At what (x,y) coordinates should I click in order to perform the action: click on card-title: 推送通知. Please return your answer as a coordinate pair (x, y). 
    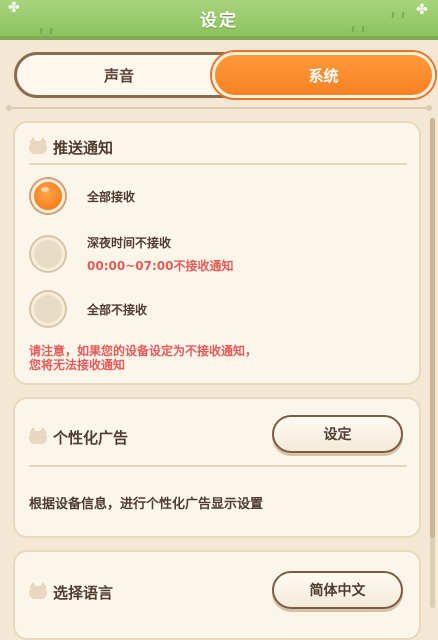
    Looking at the image, I should click on (83, 148).